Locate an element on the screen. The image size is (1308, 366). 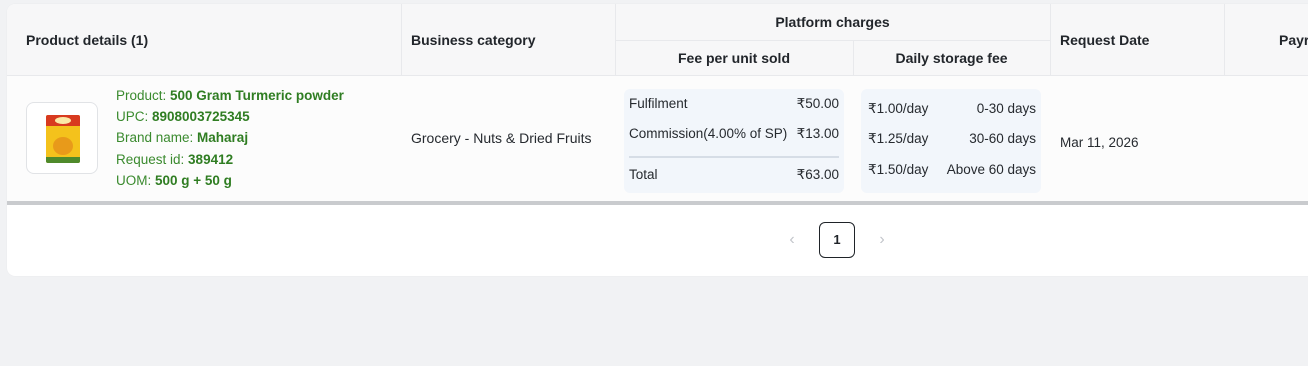
product-uom: UOM: 500 g + 50 g is located at coordinates (174, 180).